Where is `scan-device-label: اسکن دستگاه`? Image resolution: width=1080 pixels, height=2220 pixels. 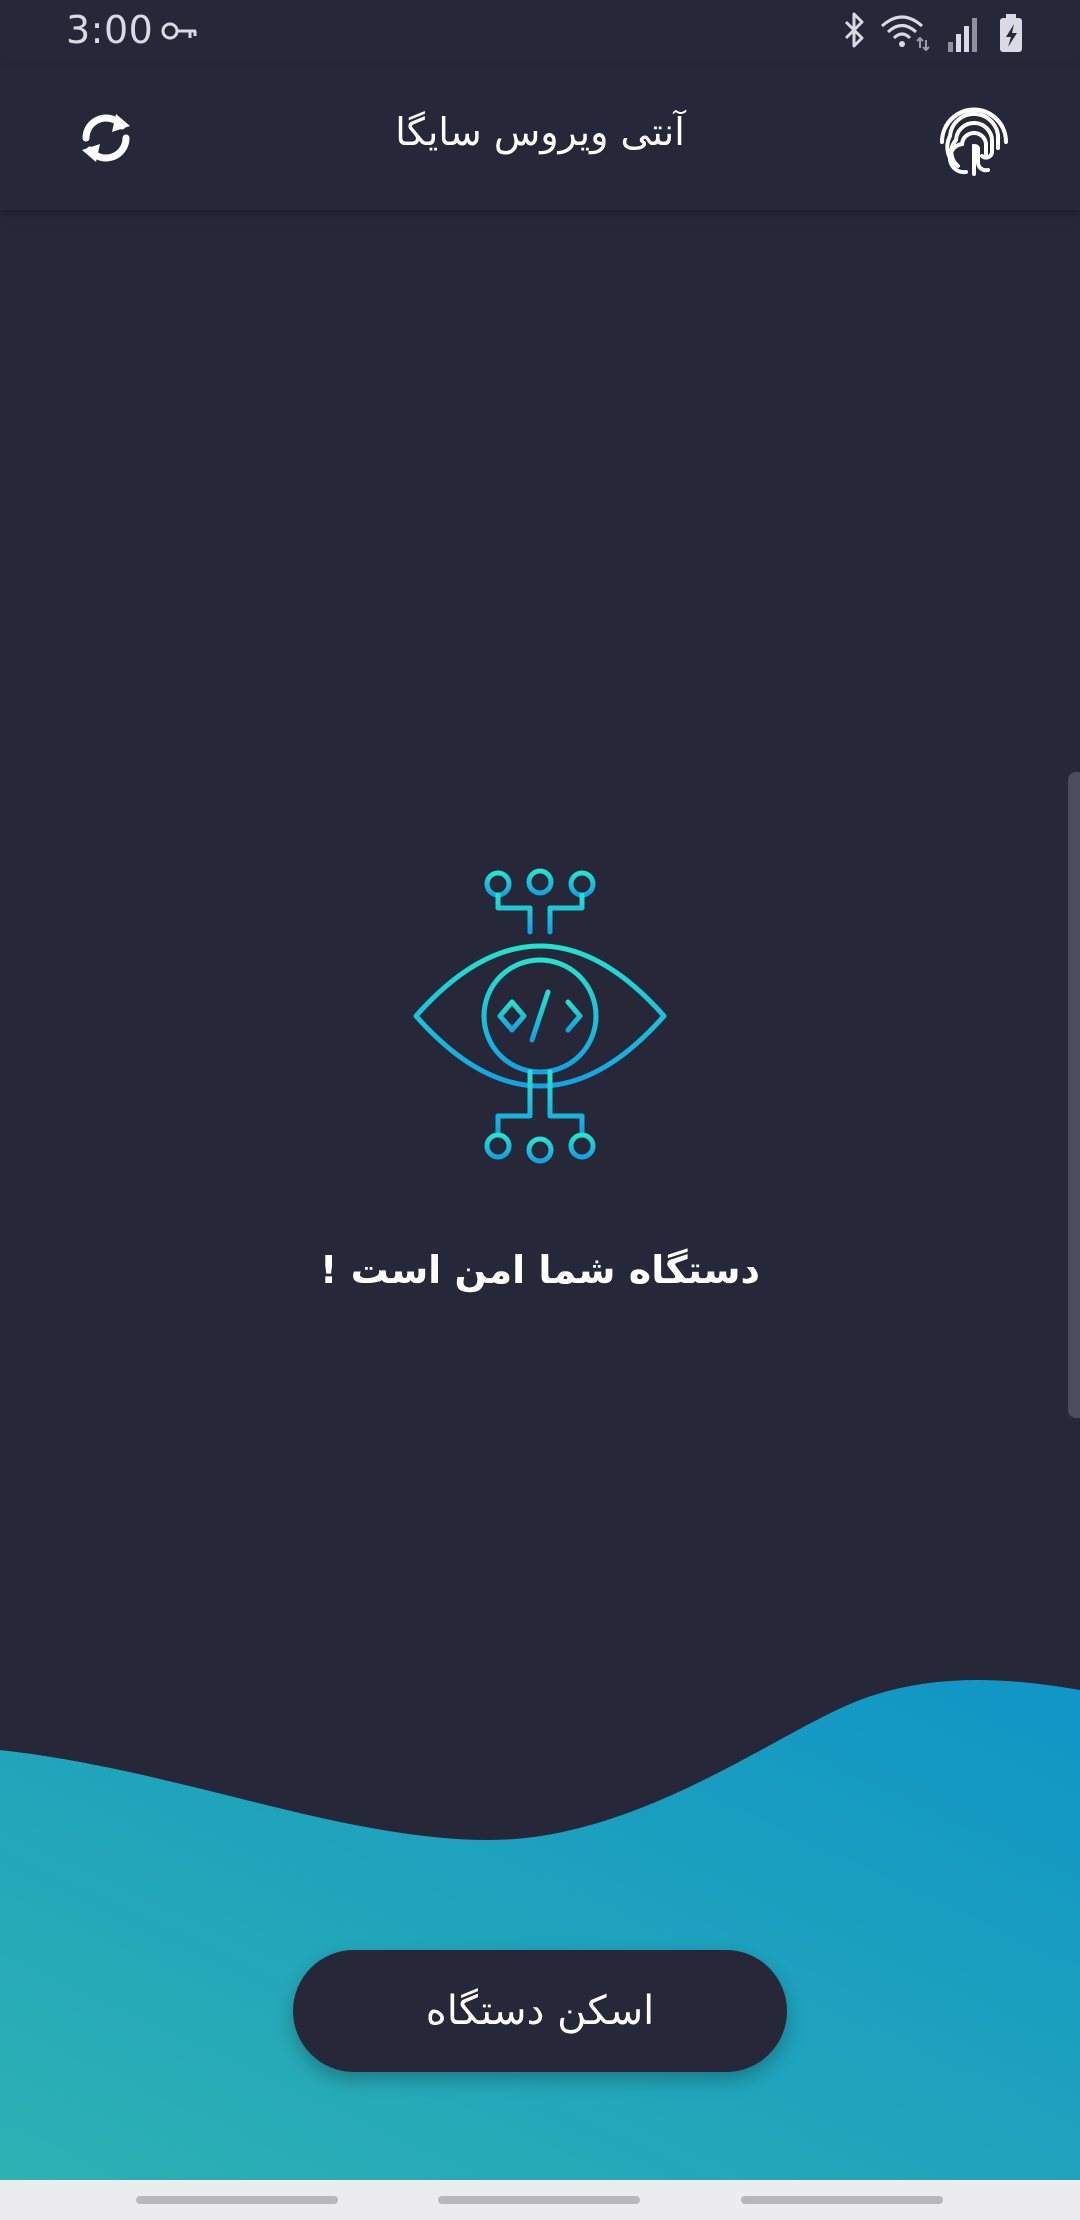 scan-device-label: اسکن دستگاه is located at coordinates (540, 2011).